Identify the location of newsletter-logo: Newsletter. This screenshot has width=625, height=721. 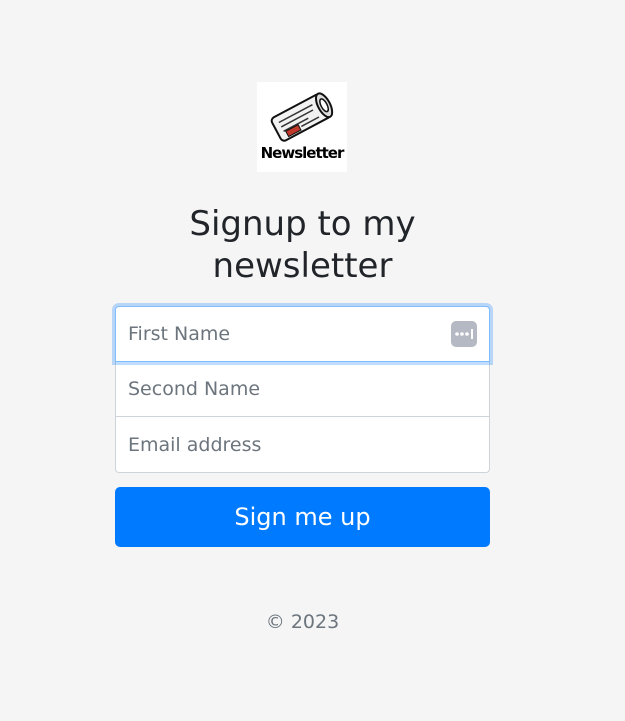
(302, 127).